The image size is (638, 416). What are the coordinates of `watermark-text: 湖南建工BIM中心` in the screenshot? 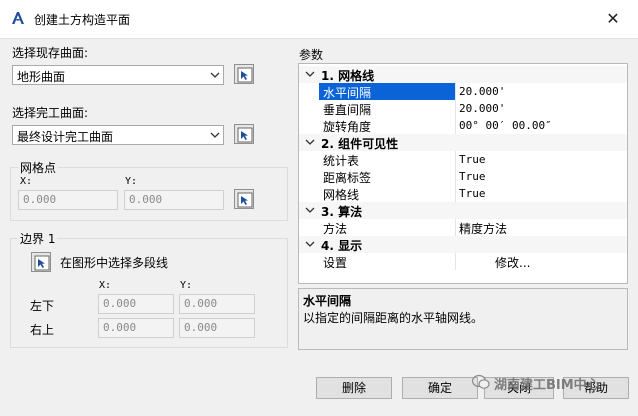 It's located at (547, 385).